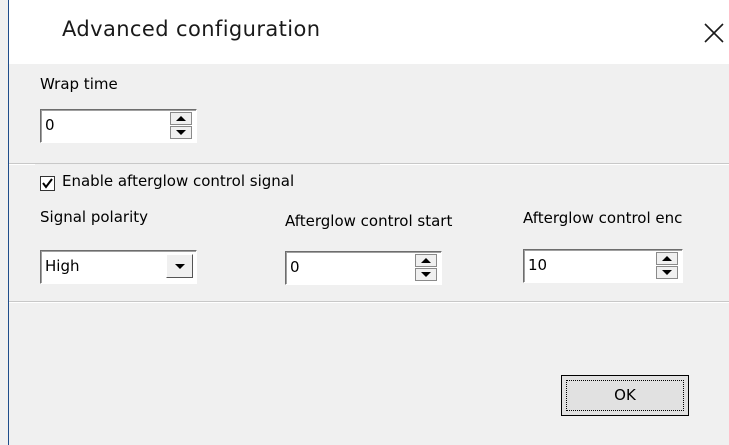 The image size is (729, 445). What do you see at coordinates (50, 125) in the screenshot?
I see `wrap-time-value: 0` at bounding box center [50, 125].